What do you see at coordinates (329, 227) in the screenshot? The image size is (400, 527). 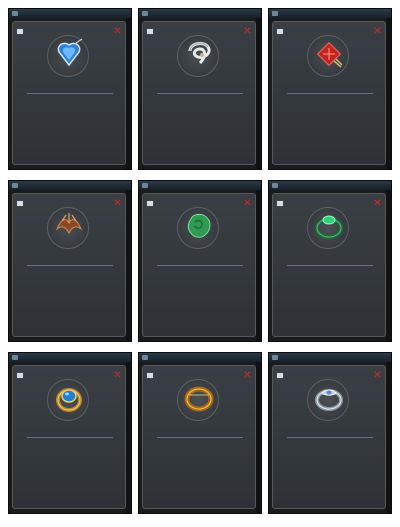 I see `green-gem-ring-icon` at bounding box center [329, 227].